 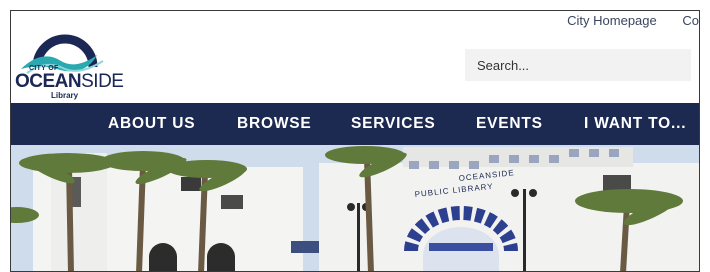 What do you see at coordinates (65, 95) in the screenshot?
I see `logo-library: Library` at bounding box center [65, 95].